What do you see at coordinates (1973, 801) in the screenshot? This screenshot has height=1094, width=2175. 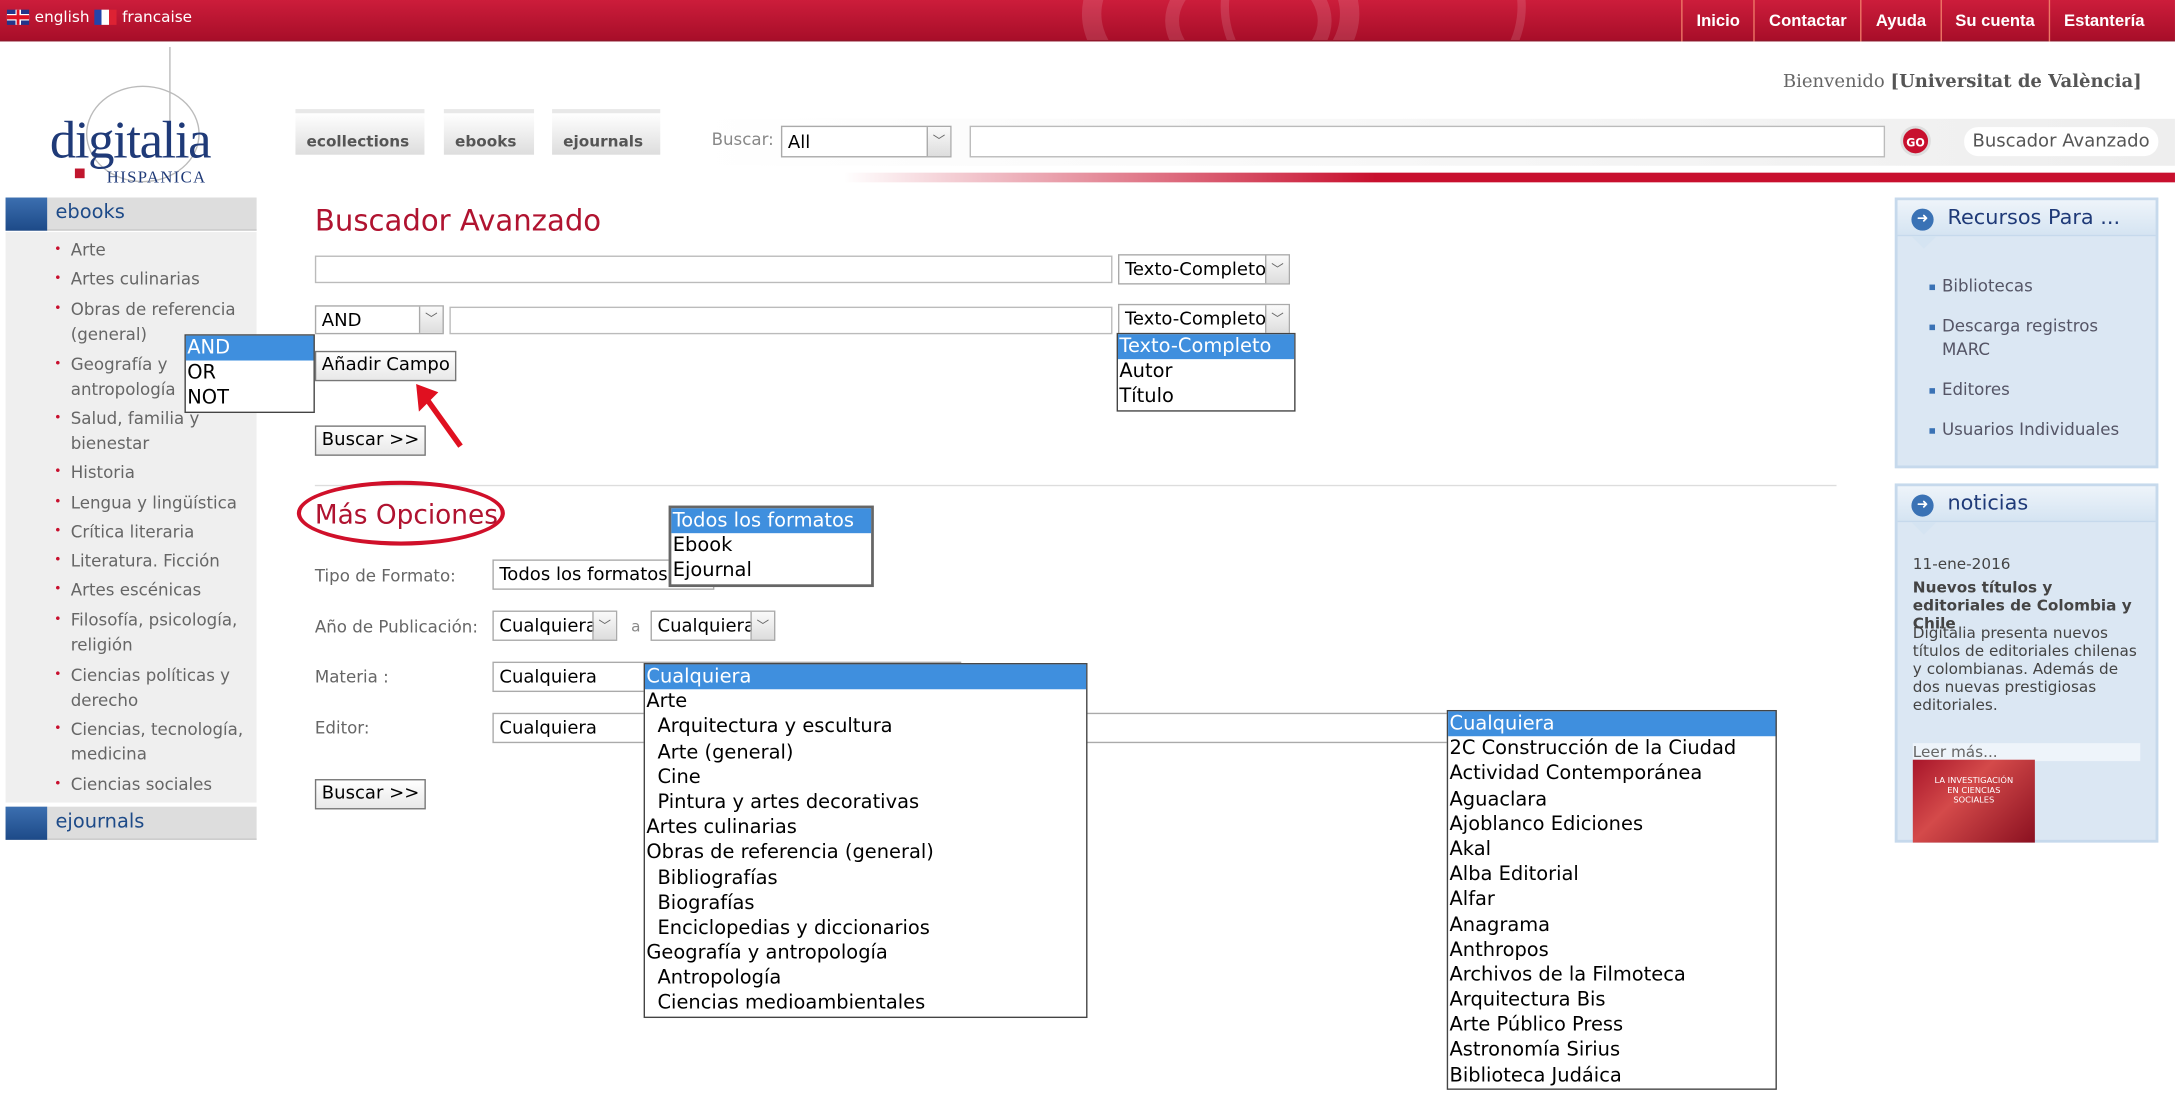 I see `news-thumbnail: LA INVESTIGACIÓN EN CIENCIAS SOCIALES` at bounding box center [1973, 801].